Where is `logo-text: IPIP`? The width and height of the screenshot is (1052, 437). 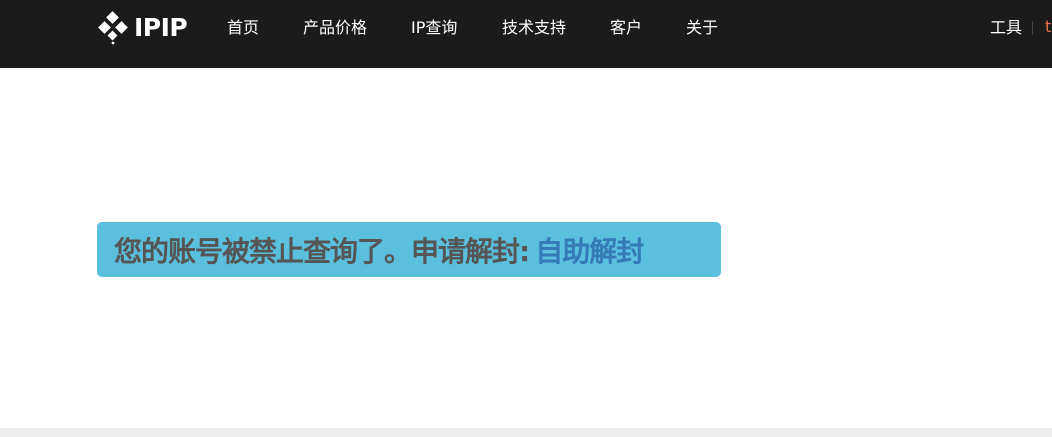 logo-text: IPIP is located at coordinates (161, 27).